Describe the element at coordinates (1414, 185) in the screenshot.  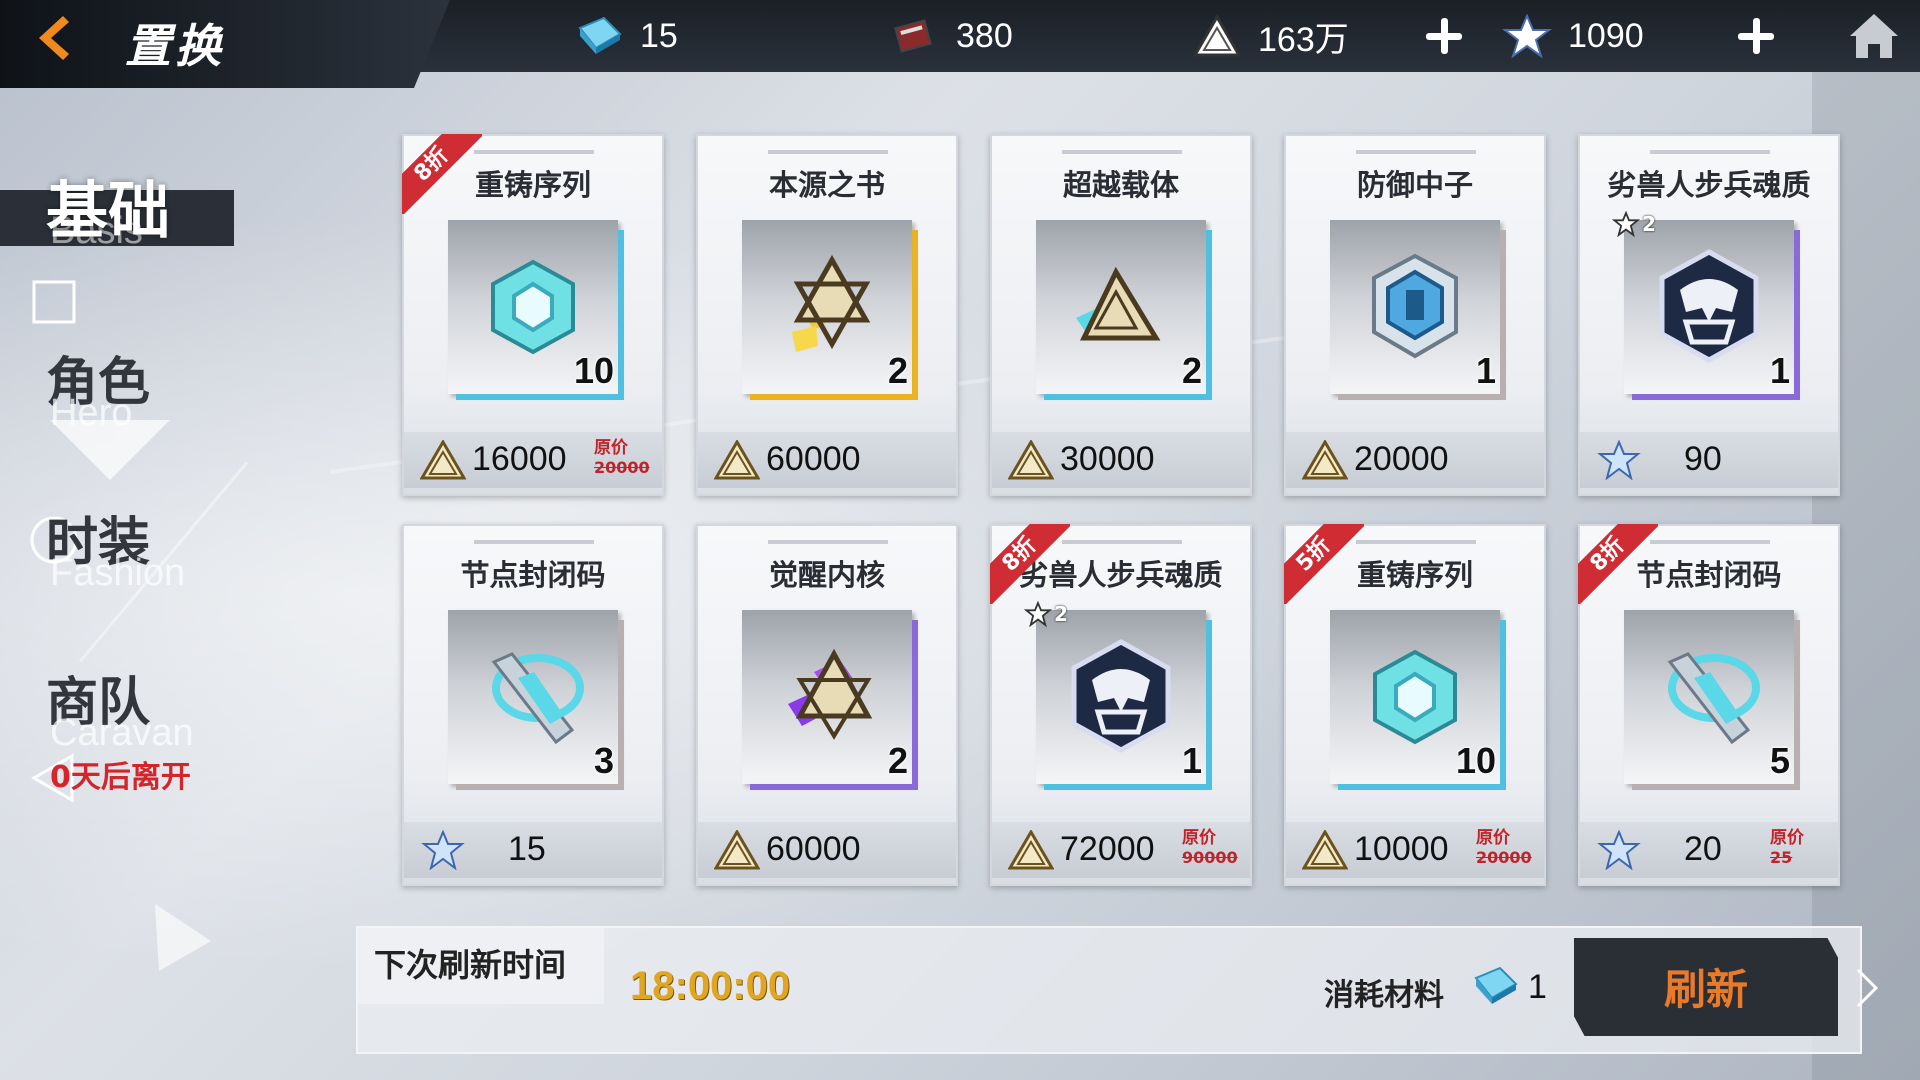
I see `item-name: 防御中子` at that location.